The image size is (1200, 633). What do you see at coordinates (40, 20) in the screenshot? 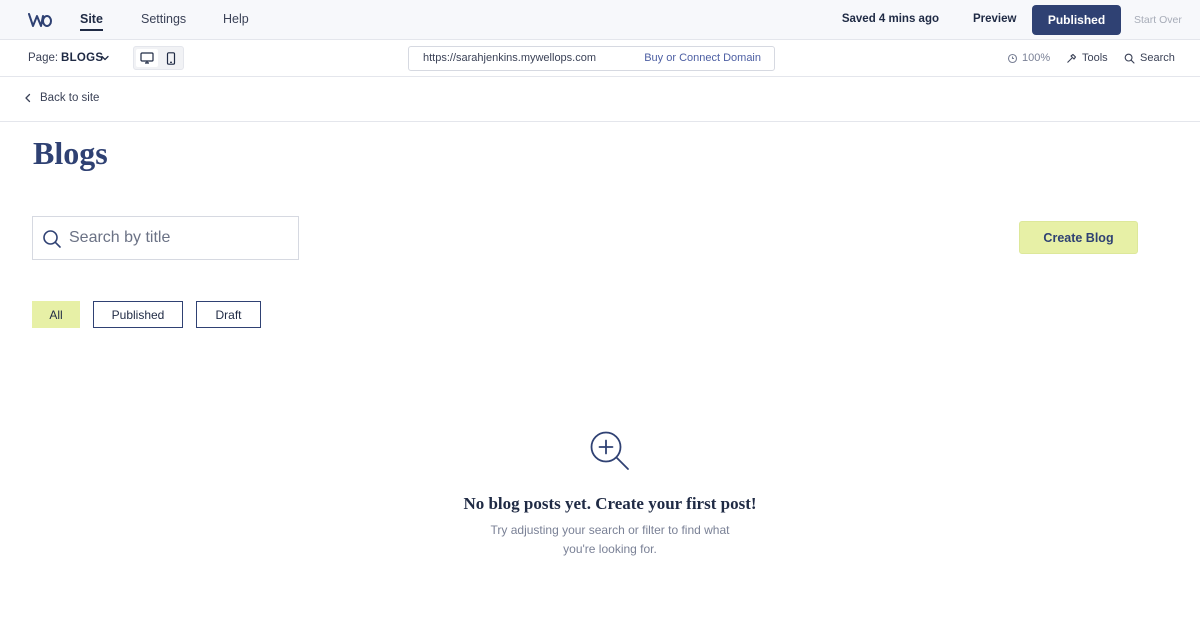
I see `wellops-logo` at bounding box center [40, 20].